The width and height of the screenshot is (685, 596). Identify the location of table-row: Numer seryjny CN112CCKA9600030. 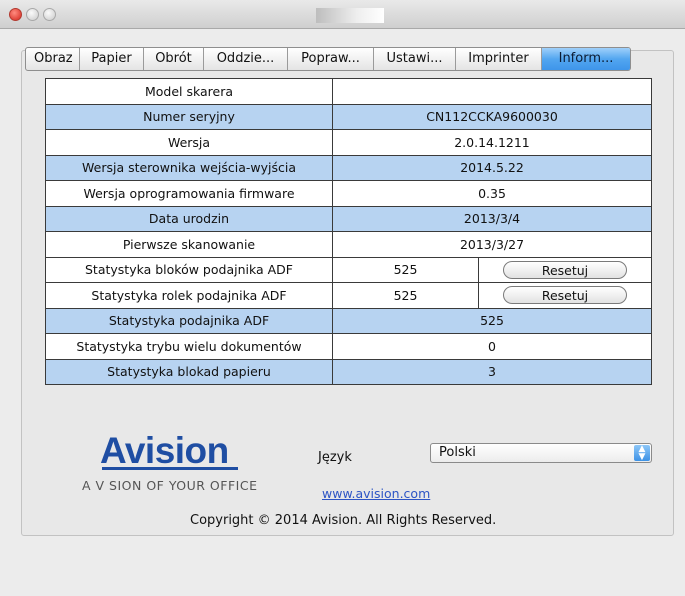
(348, 116).